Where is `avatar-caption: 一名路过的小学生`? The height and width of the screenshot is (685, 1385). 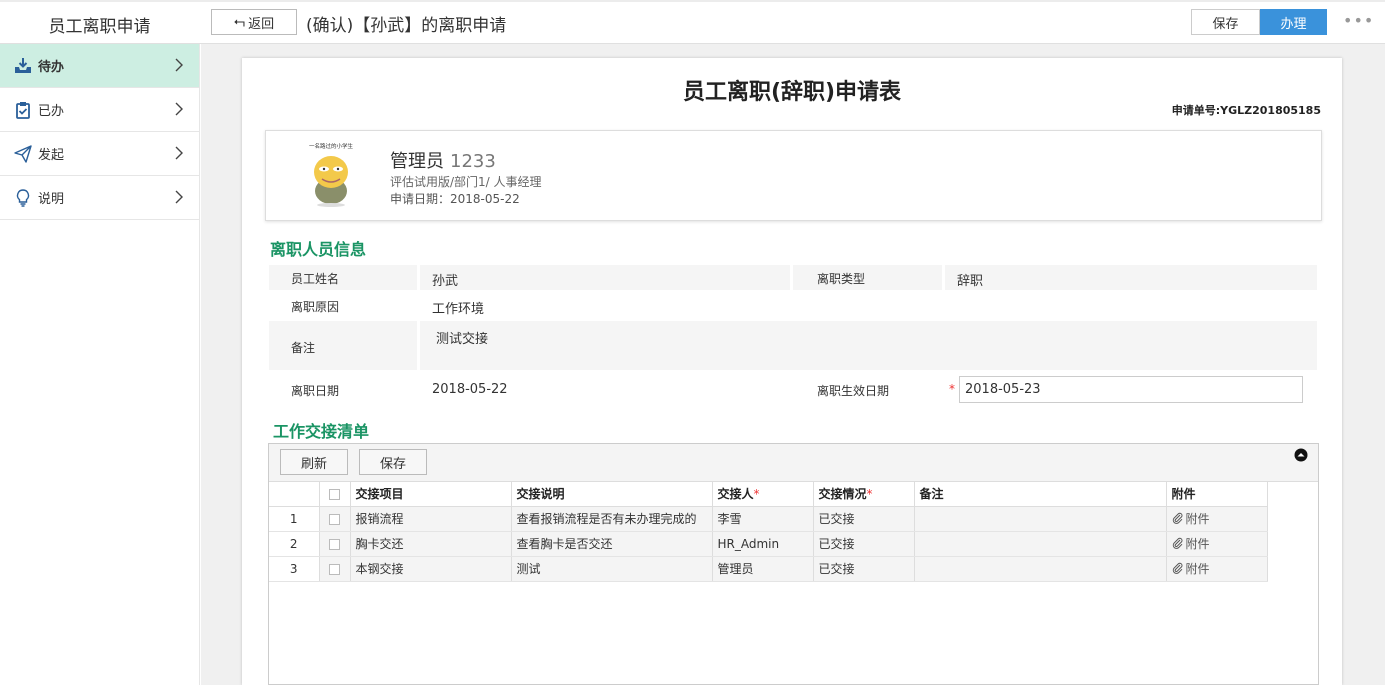 avatar-caption: 一名路过的小学生 is located at coordinates (331, 146).